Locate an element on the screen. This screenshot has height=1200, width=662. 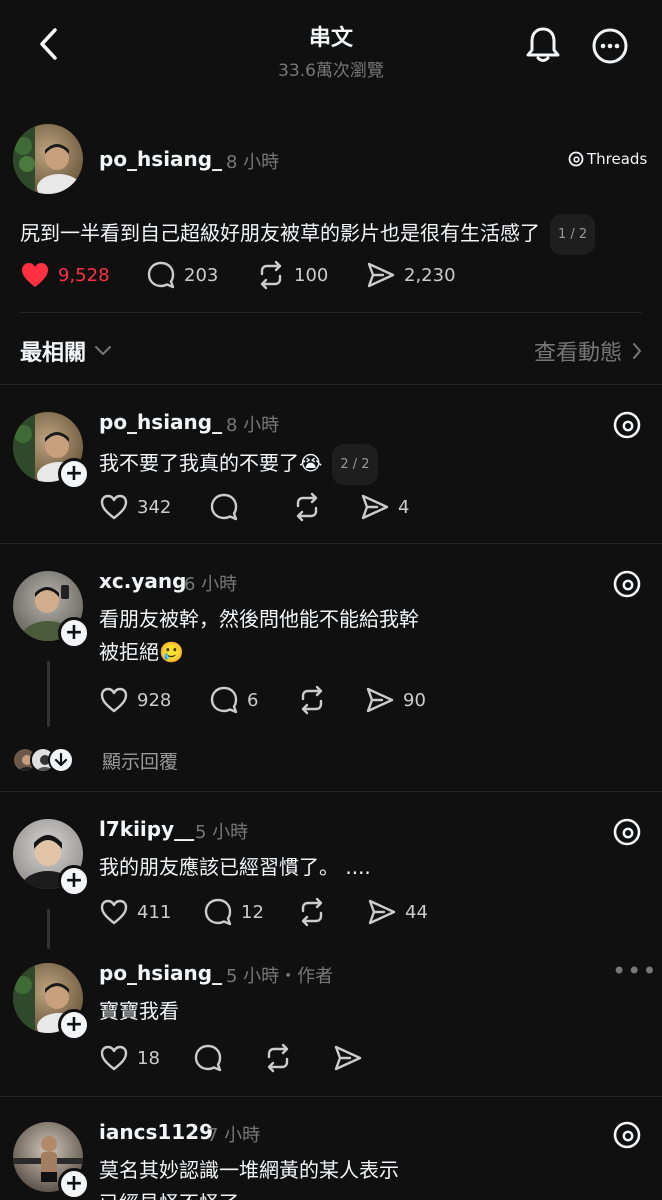
reply-actions: 18 is located at coordinates (231, 1058).